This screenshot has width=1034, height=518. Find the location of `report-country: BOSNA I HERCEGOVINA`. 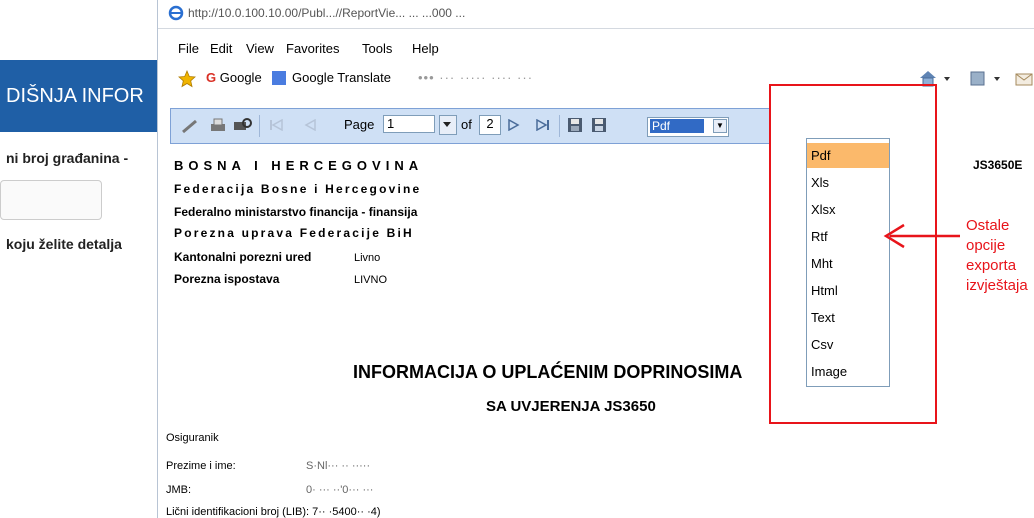

report-country: BOSNA I HERCEGOVINA is located at coordinates (299, 165).